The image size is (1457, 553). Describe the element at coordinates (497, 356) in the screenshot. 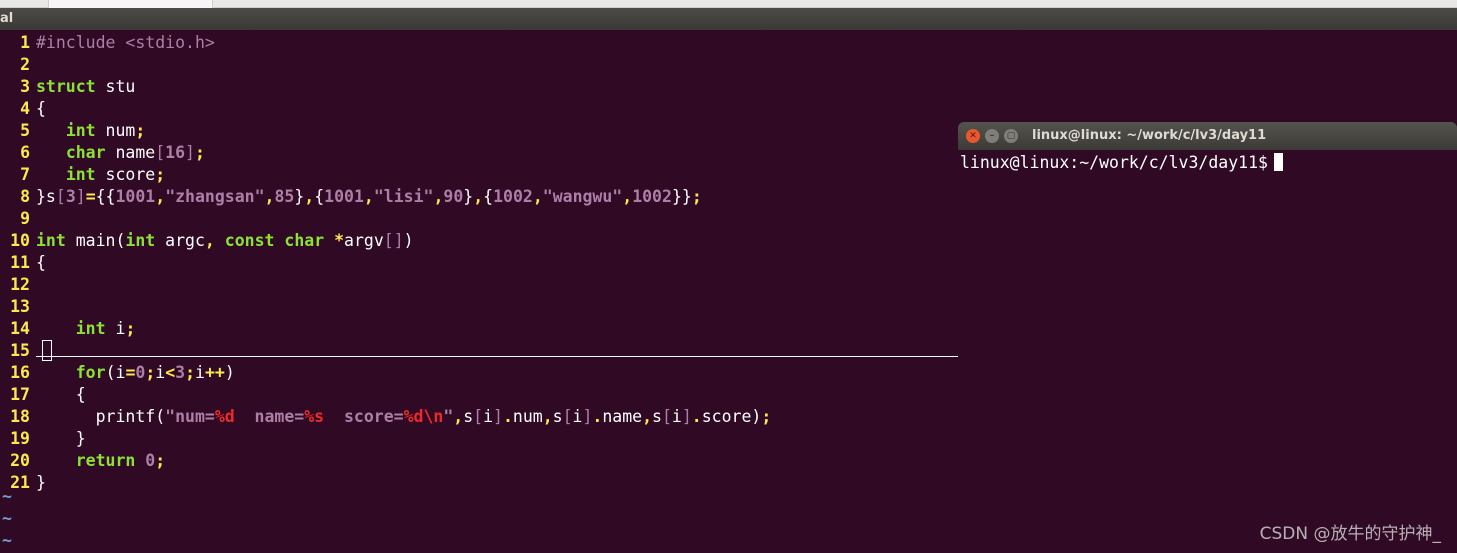

I see `cursorline-underline` at that location.